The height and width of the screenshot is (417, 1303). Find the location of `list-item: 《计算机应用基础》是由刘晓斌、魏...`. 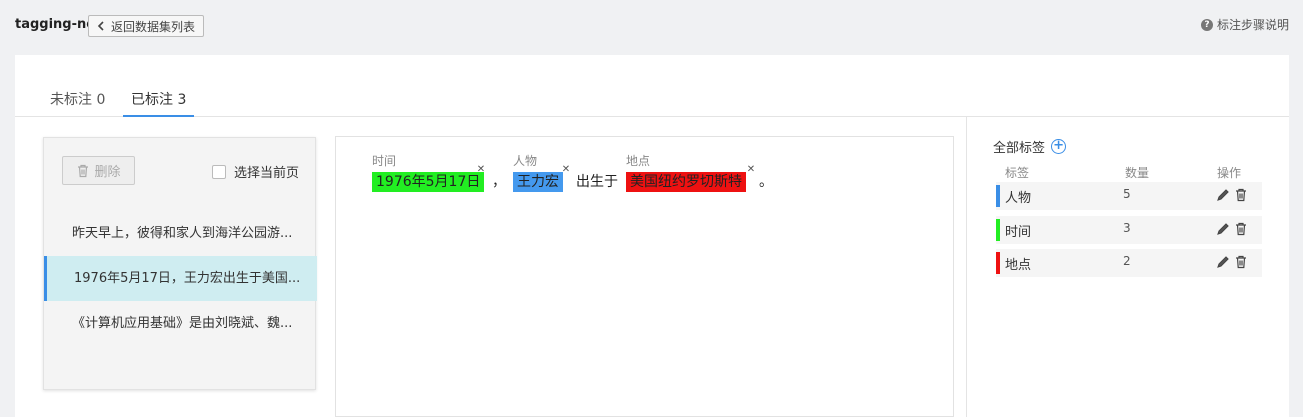

list-item: 《计算机应用基础》是由刘晓斌、魏... is located at coordinates (180, 323).